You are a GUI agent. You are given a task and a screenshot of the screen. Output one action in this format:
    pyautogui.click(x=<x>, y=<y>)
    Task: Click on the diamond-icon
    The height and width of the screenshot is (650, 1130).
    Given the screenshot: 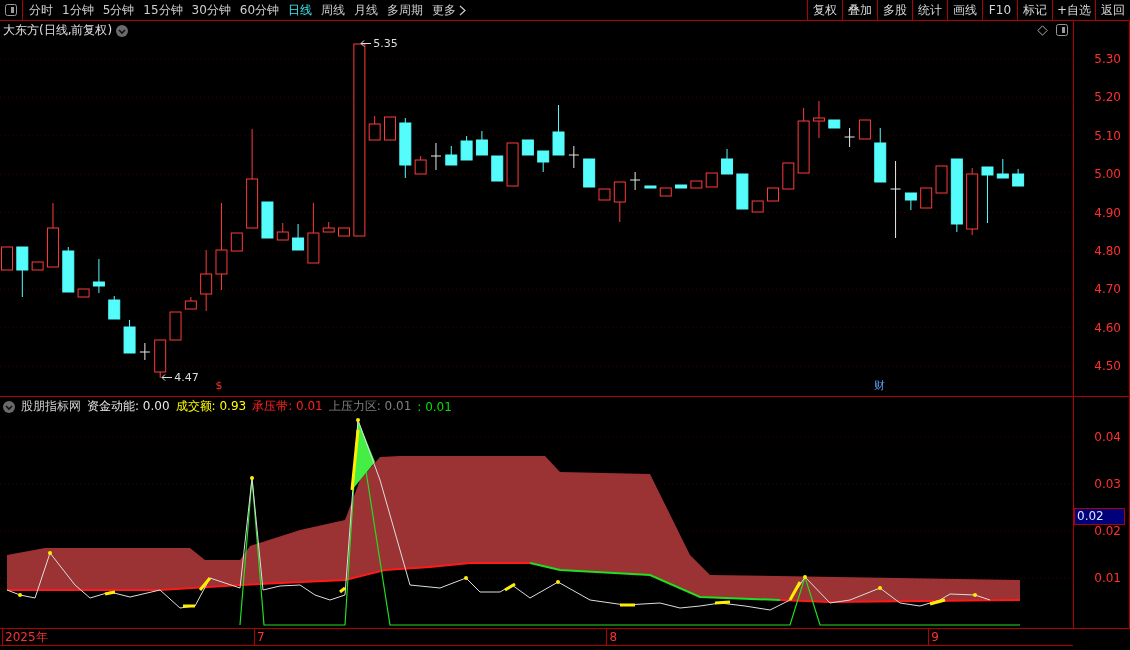 What is the action you would take?
    pyautogui.click(x=1042, y=30)
    